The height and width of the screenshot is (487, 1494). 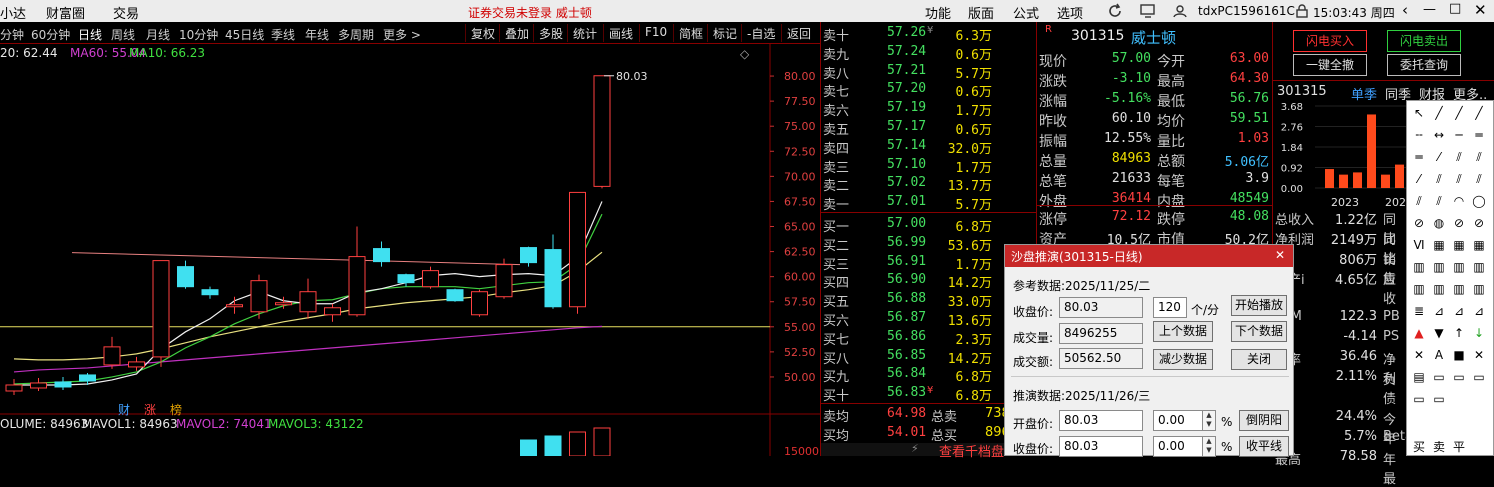 I want to click on menu-item-layout: 版面, so click(x=981, y=12).